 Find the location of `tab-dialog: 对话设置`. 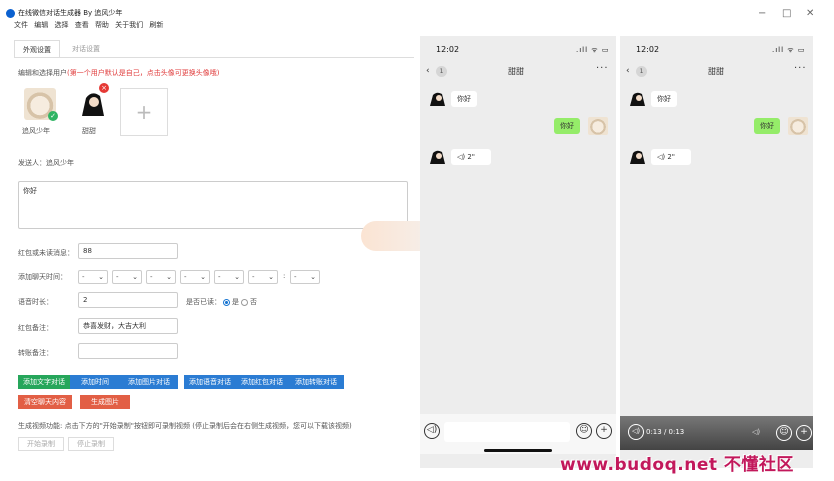

tab-dialog: 对话设置 is located at coordinates (86, 49).